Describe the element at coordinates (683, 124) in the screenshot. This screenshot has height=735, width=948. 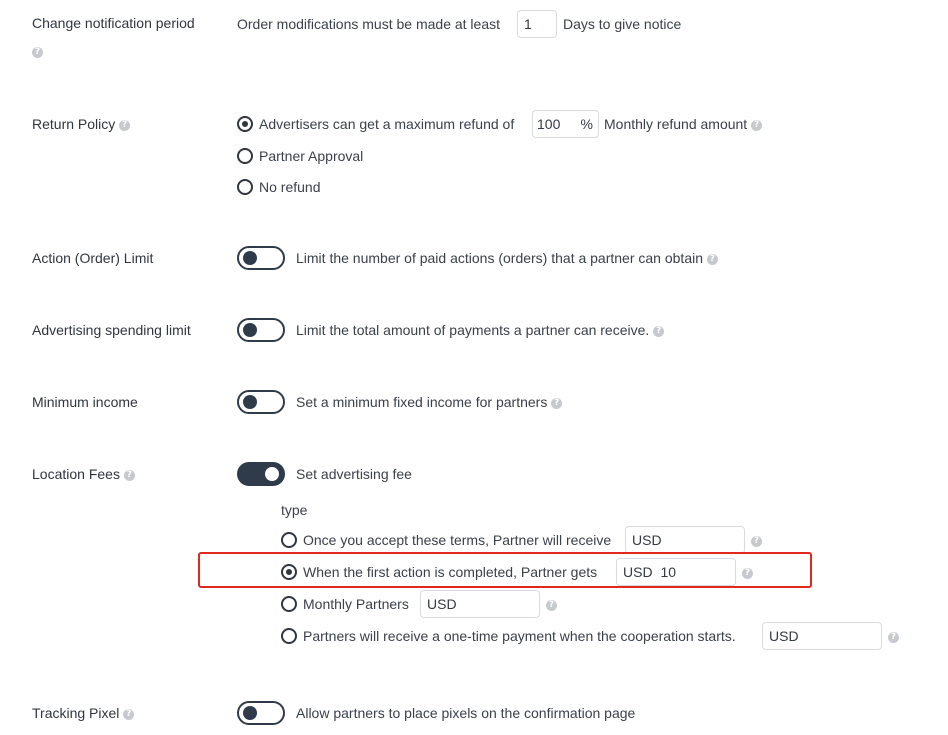
I see `refund-after-label: Monthly refund amount ?` at that location.